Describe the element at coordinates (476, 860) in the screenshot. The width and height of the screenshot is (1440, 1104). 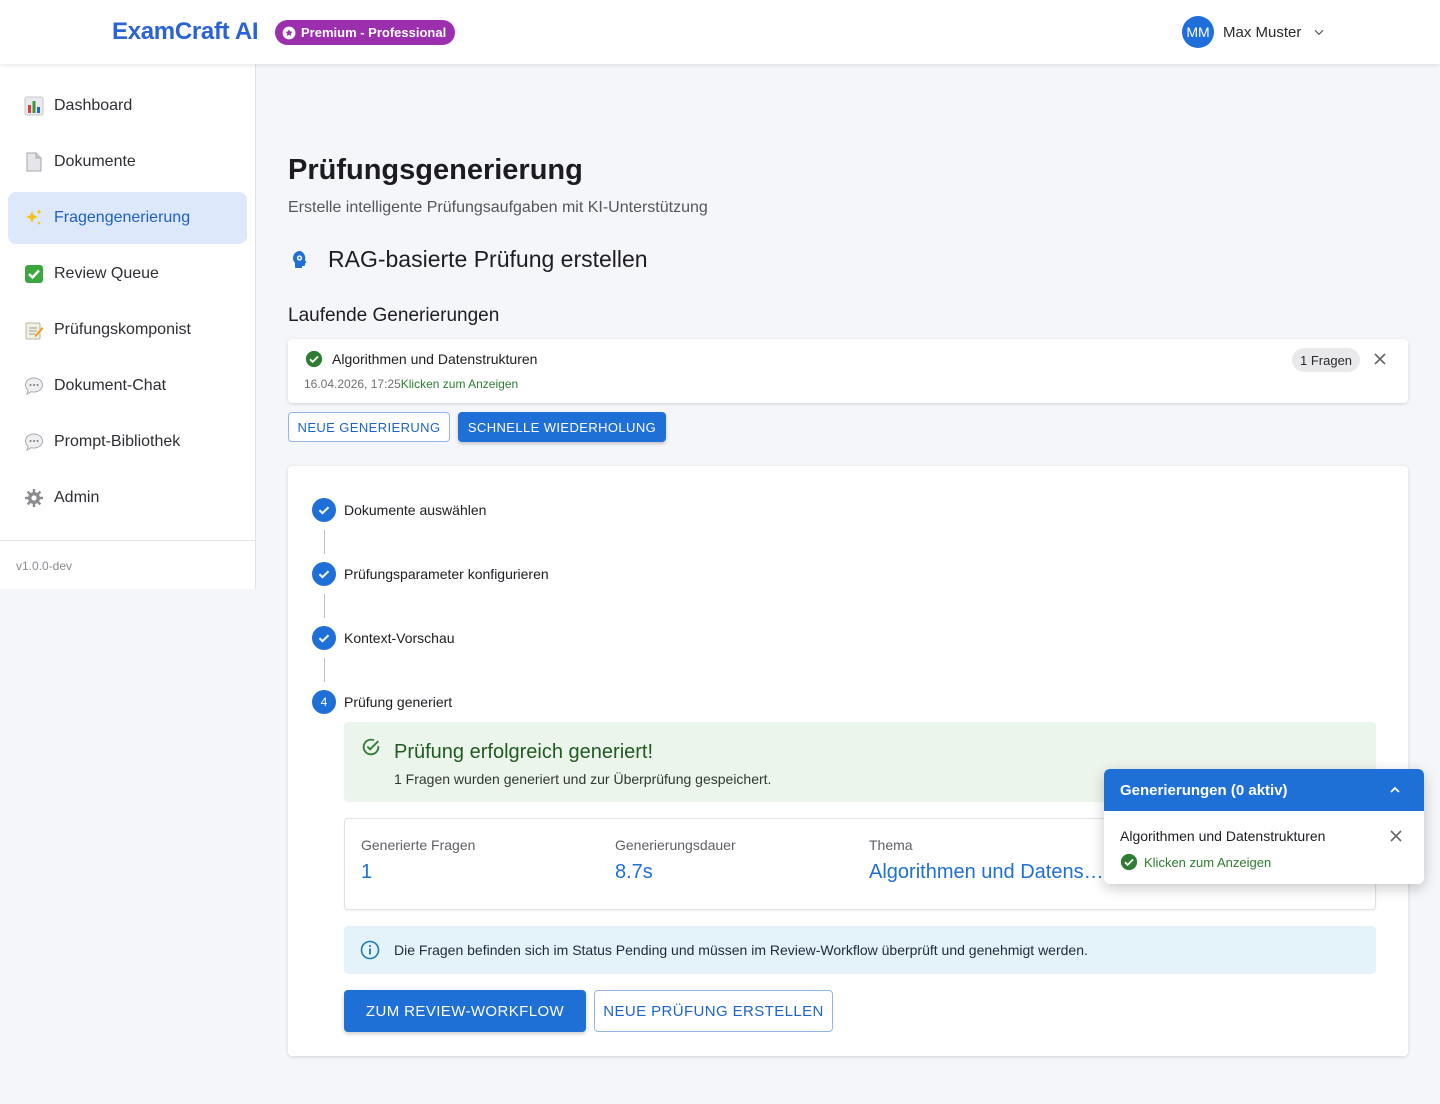
I see `stat-generated-questions: Generierte Fragen 1` at that location.